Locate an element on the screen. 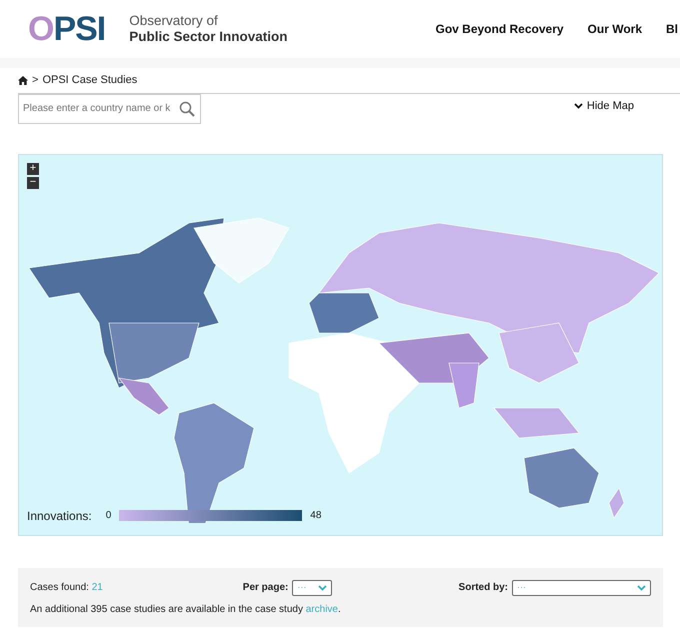 The width and height of the screenshot is (680, 634). breadcrumb-item: OPSI Case Studies is located at coordinates (90, 80).